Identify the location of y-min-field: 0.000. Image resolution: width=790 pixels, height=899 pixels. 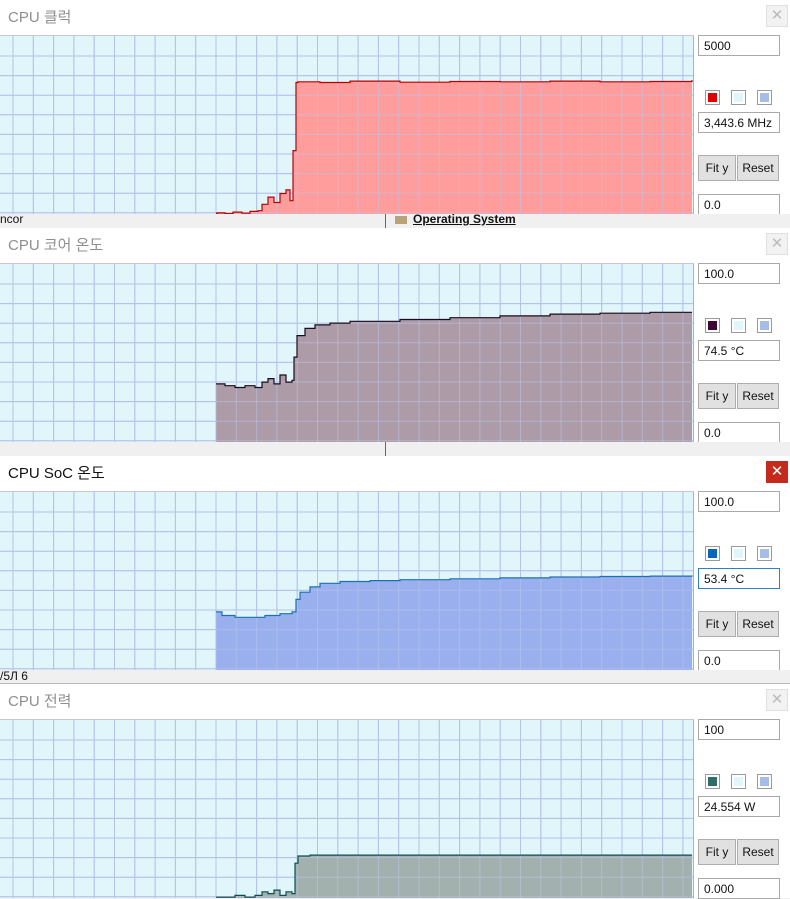
(739, 888).